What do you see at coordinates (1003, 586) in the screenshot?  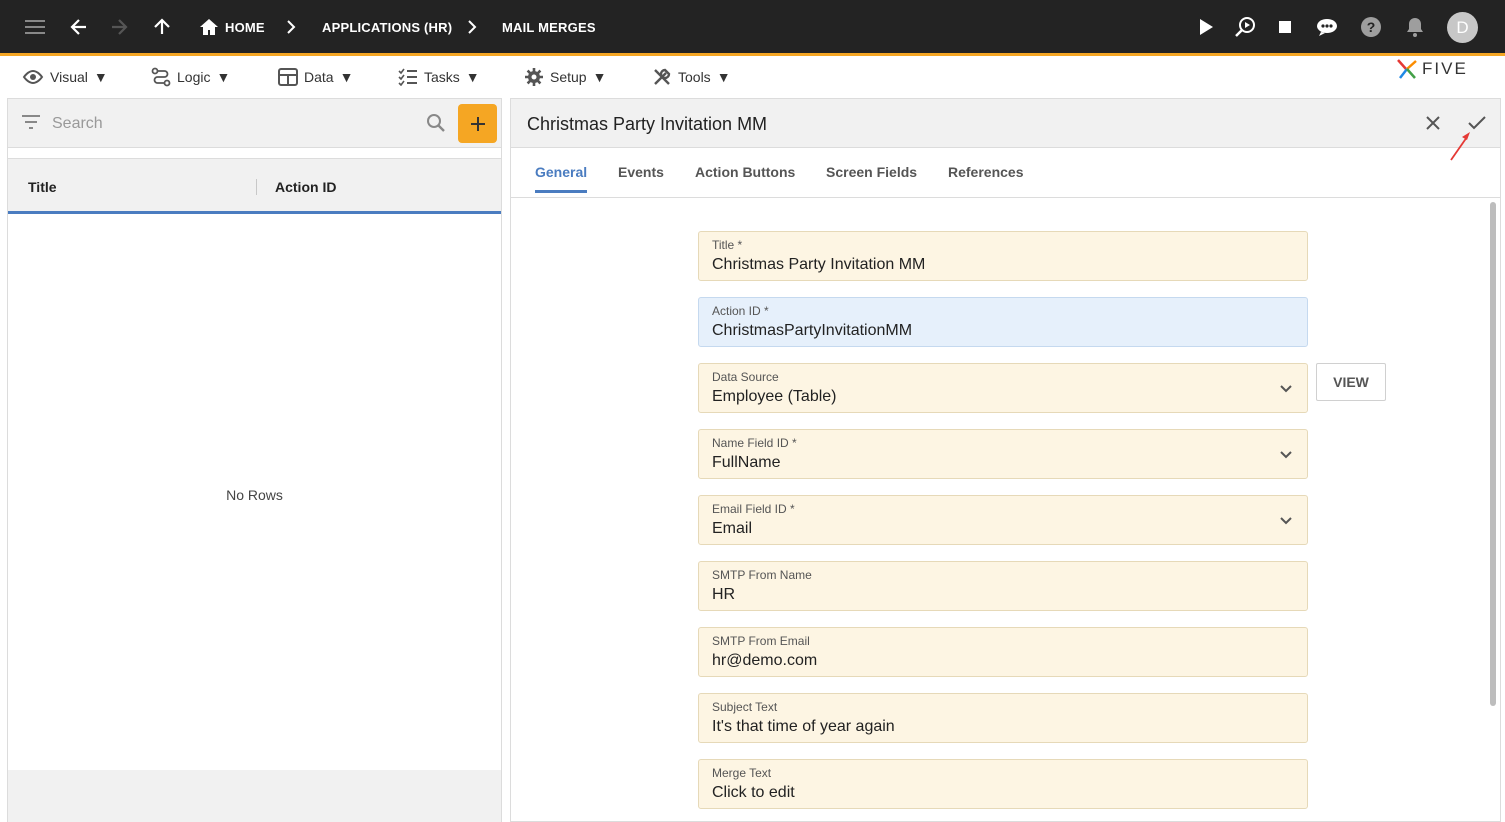 I see `smtp-from-name-field: SMTP From Name HR` at bounding box center [1003, 586].